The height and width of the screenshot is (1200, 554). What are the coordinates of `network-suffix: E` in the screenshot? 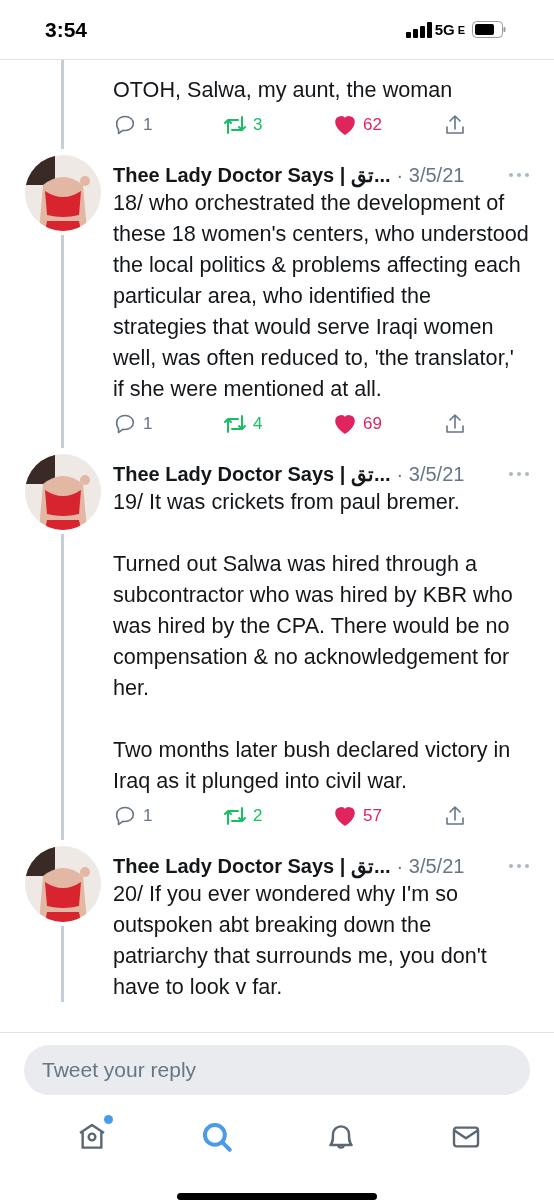 It's located at (461, 29).